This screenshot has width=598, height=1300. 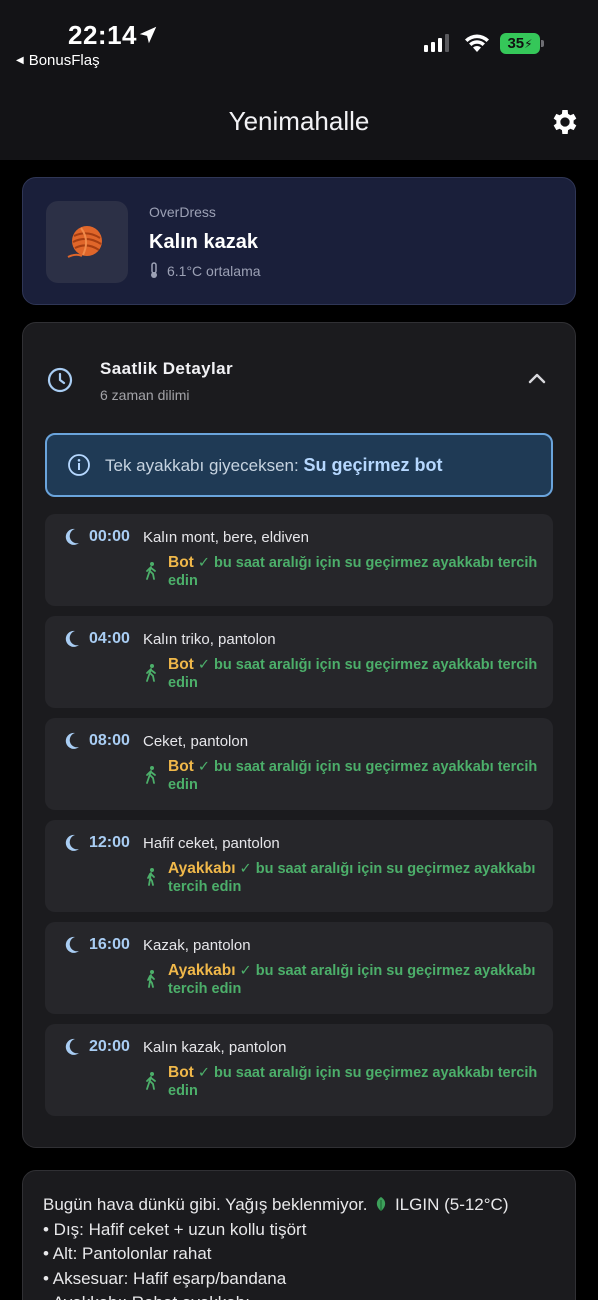 What do you see at coordinates (516, 43) in the screenshot?
I see `battery-level: 35` at bounding box center [516, 43].